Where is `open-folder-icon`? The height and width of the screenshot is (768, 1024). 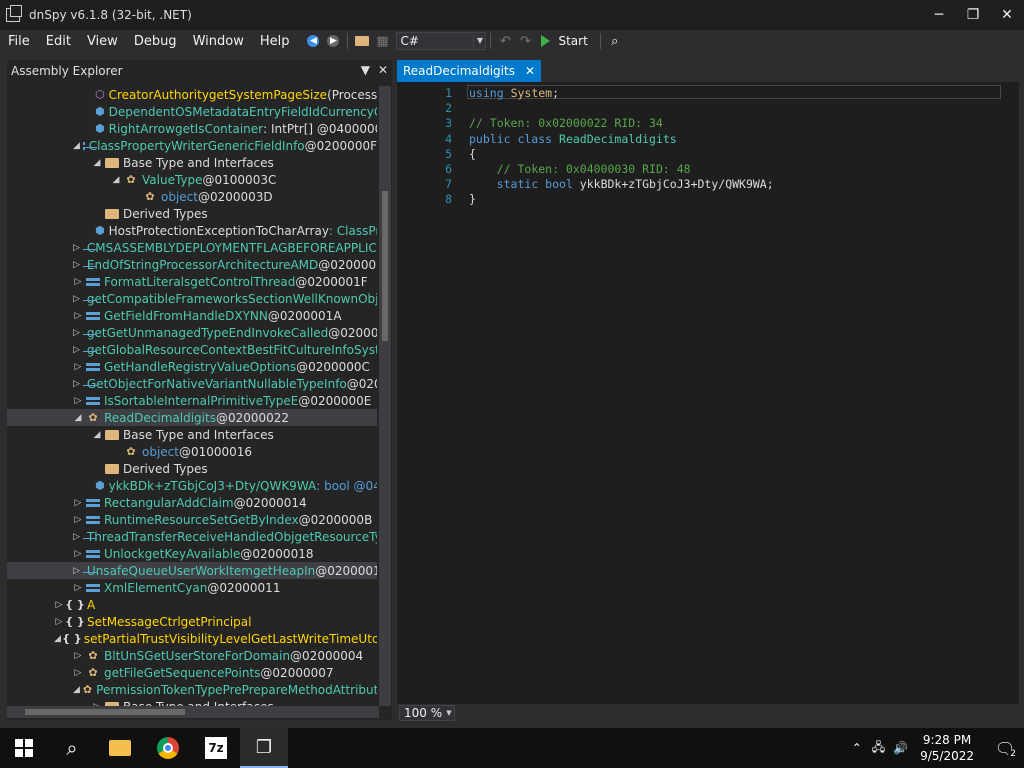
open-folder-icon is located at coordinates (362, 41).